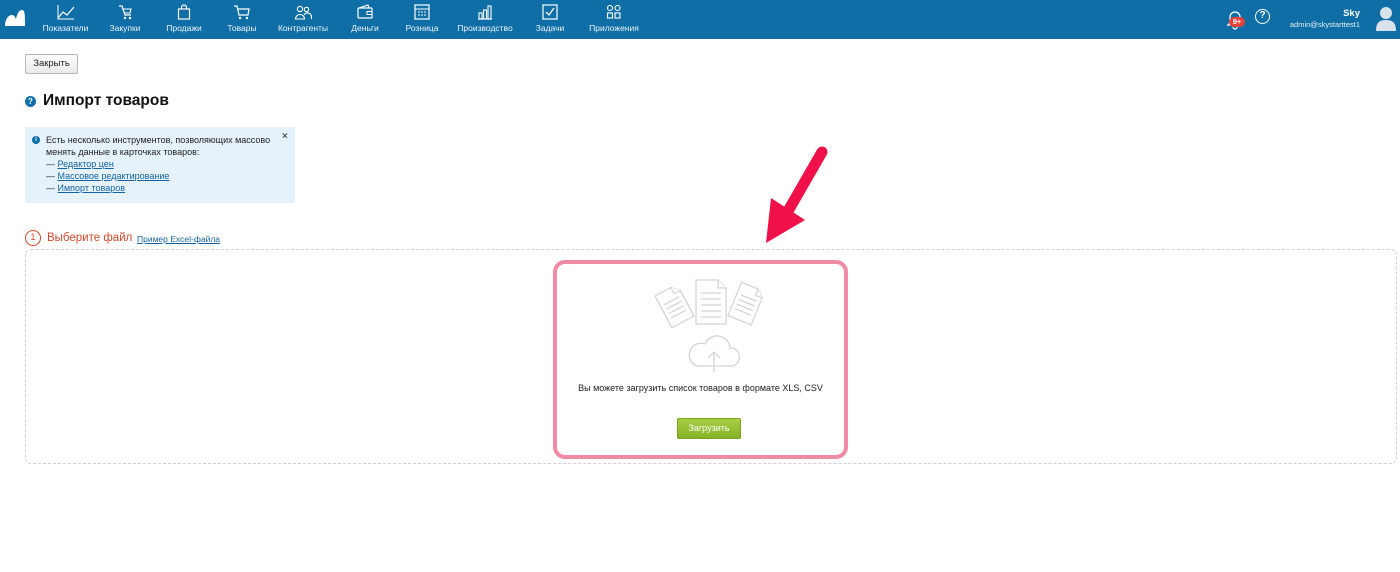  I want to click on nav-item-tasks: Задачи, so click(550, 19).